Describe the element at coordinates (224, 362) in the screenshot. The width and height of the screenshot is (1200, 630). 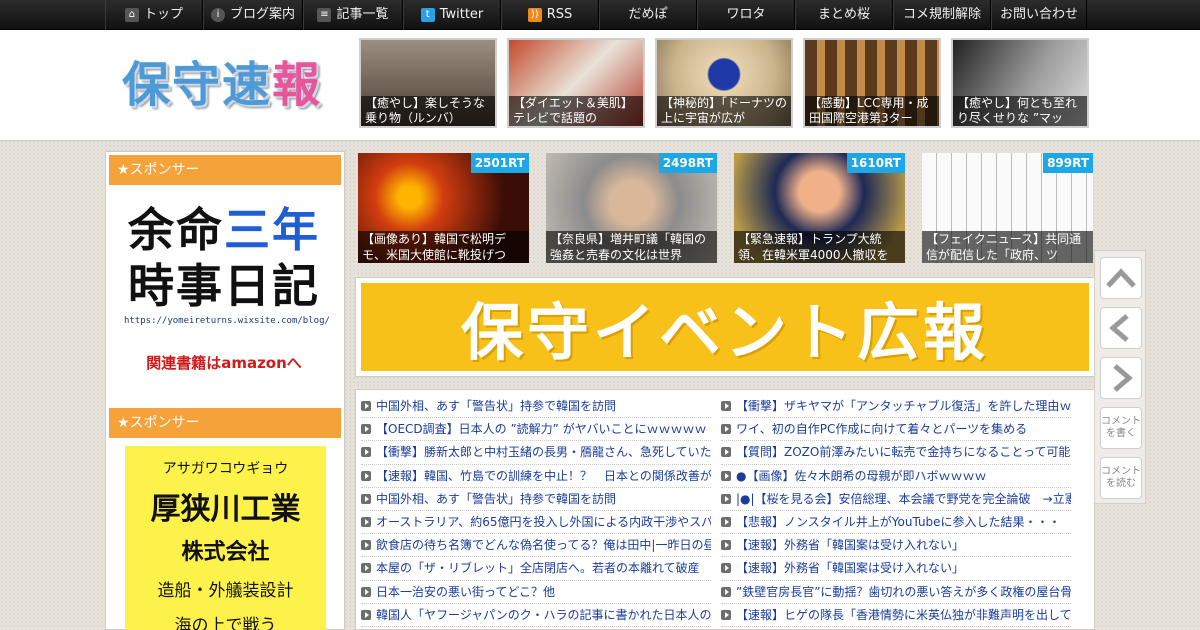
I see `ad-amazon-link: 関連書籍はamazonへ` at that location.